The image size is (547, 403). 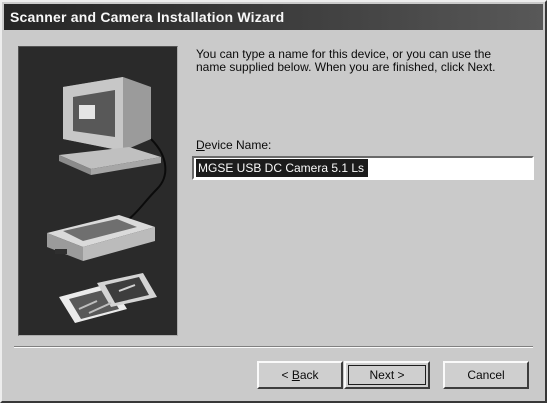 What do you see at coordinates (113, 148) in the screenshot?
I see `computer-icon` at bounding box center [113, 148].